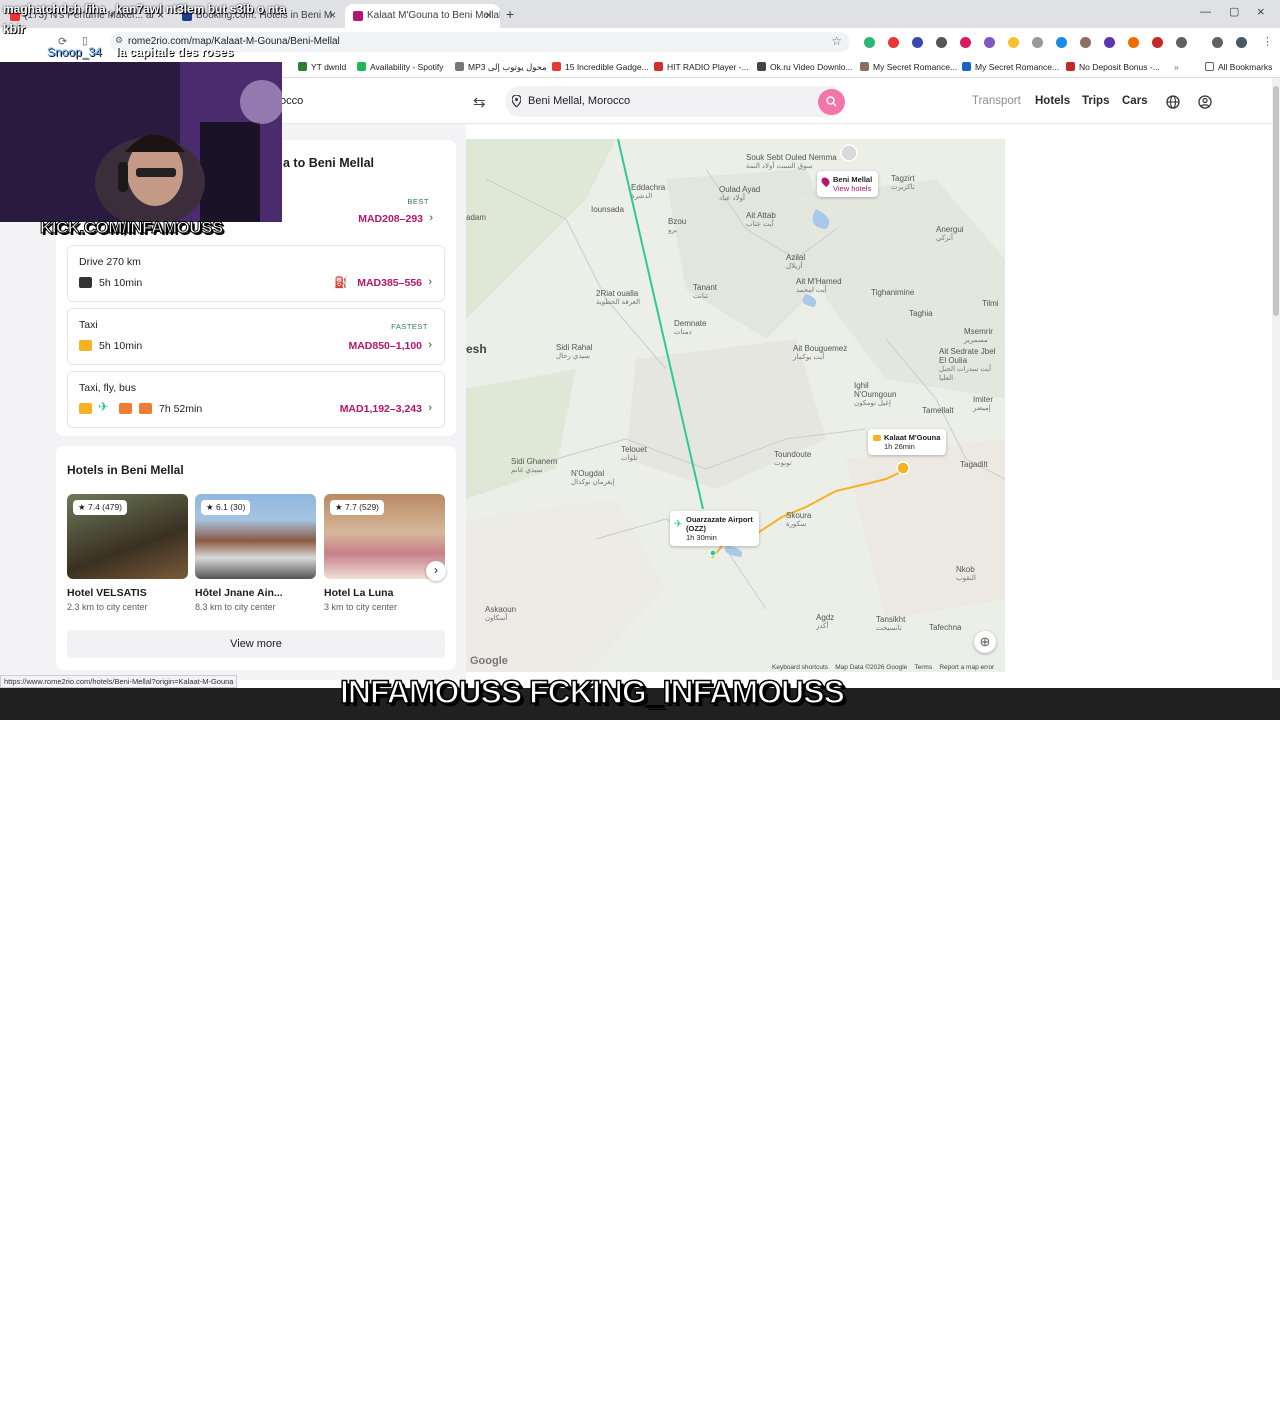  I want to click on hotel-name: Hotel La Luna, so click(358, 593).